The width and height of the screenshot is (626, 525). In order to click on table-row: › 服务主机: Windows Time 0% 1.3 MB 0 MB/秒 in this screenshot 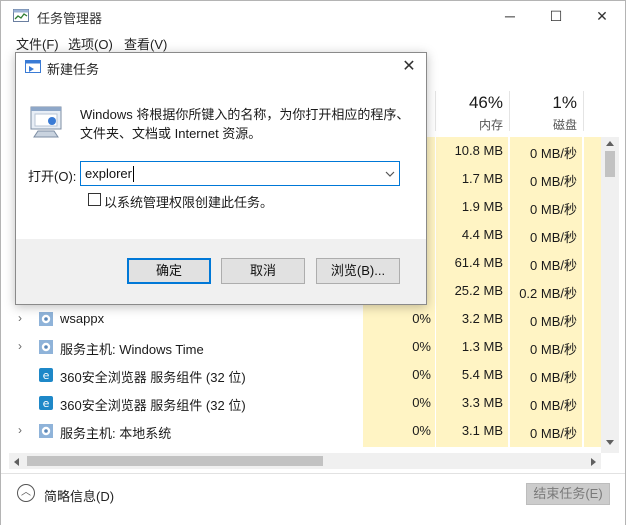, I will do `click(301, 347)`.